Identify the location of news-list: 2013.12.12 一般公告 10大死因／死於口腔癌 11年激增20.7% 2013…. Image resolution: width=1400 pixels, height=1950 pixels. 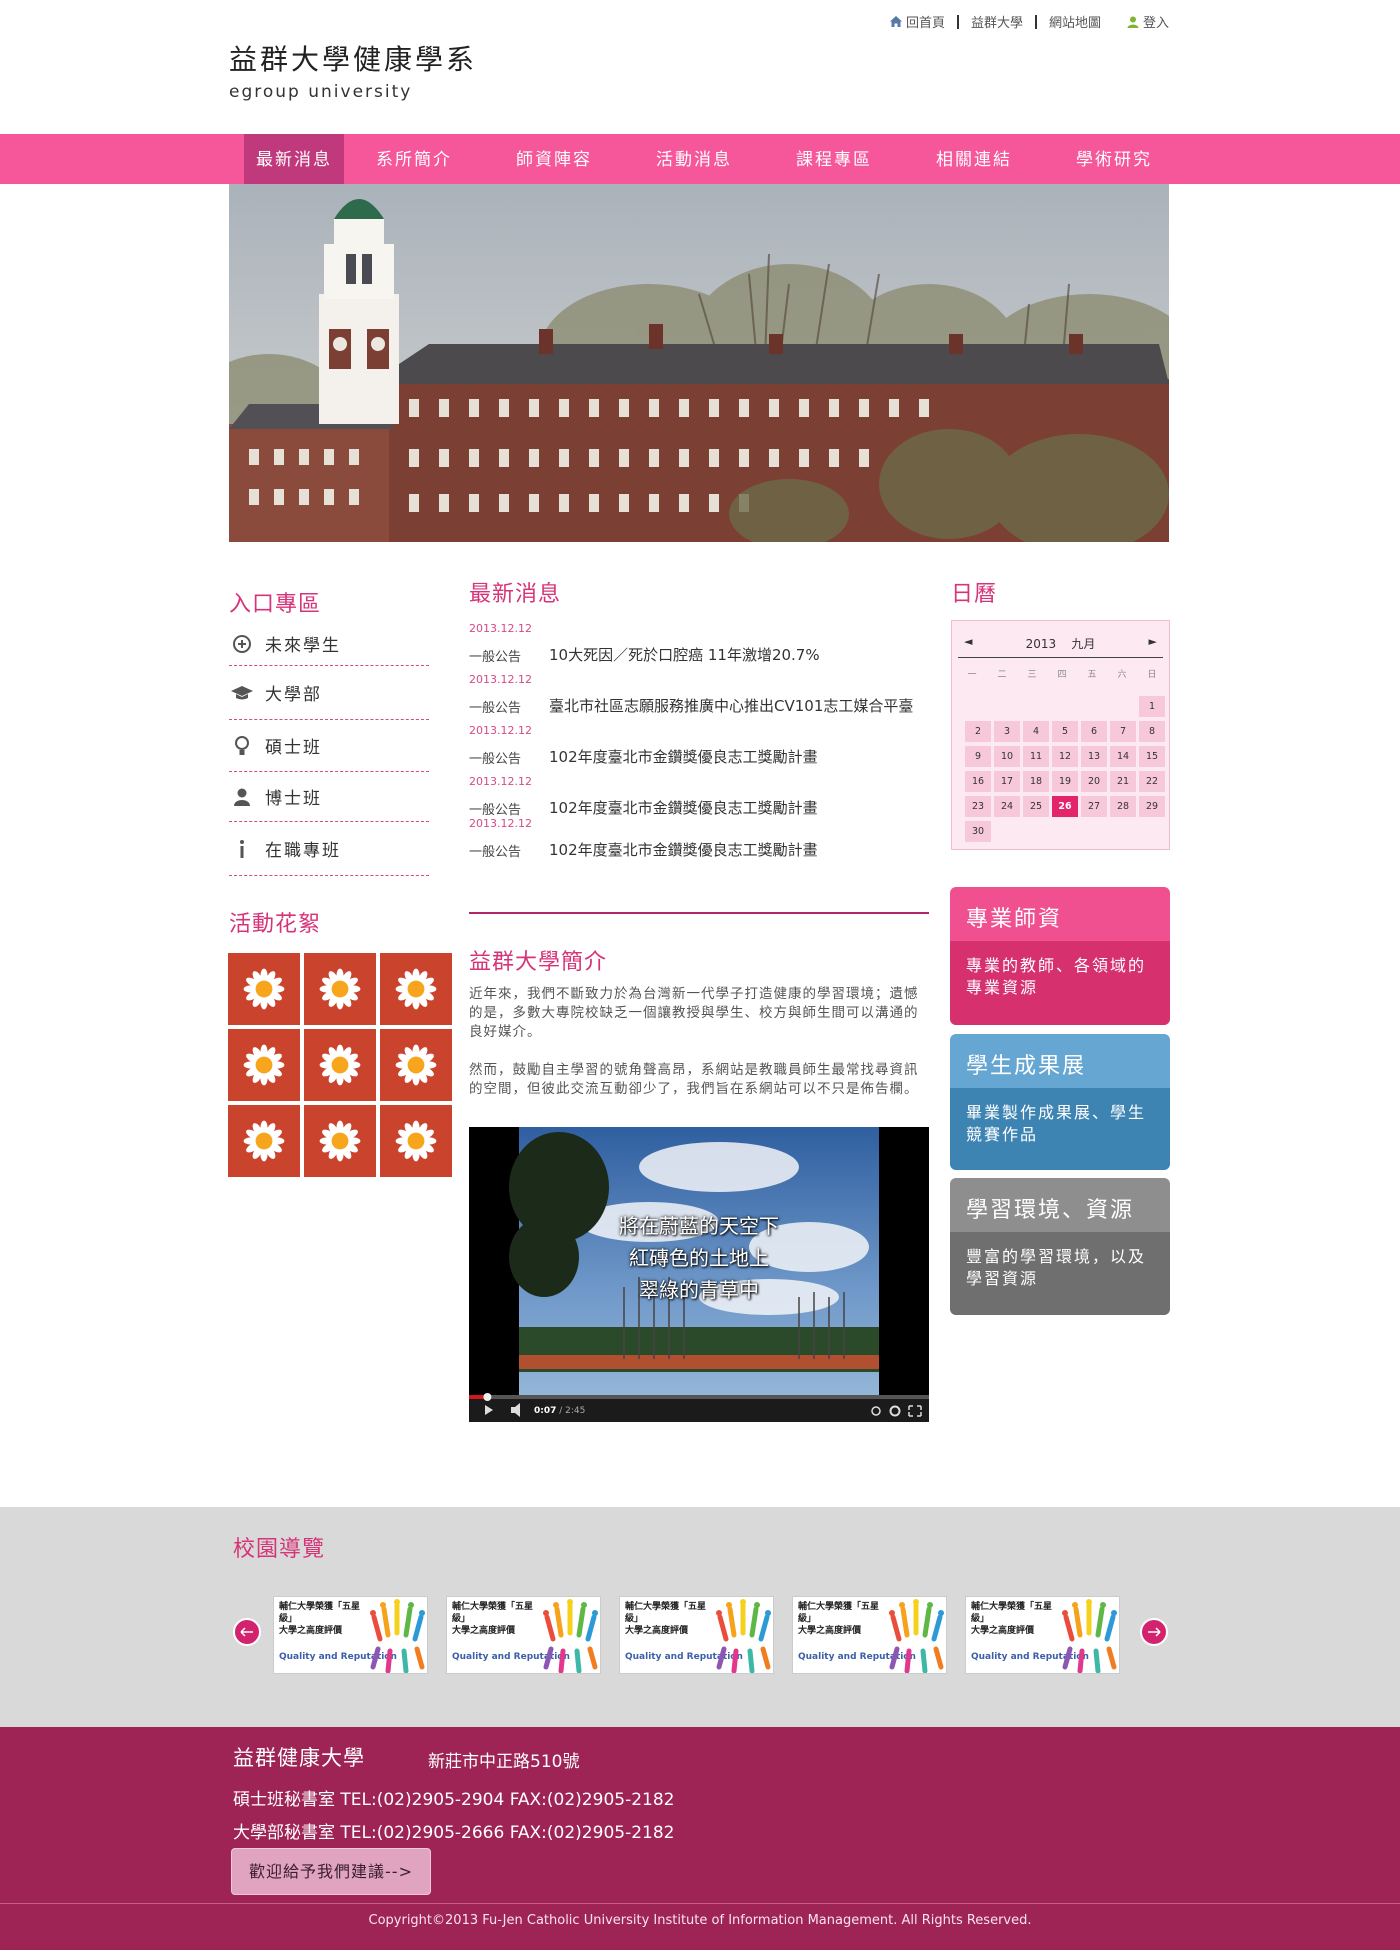
(704, 743).